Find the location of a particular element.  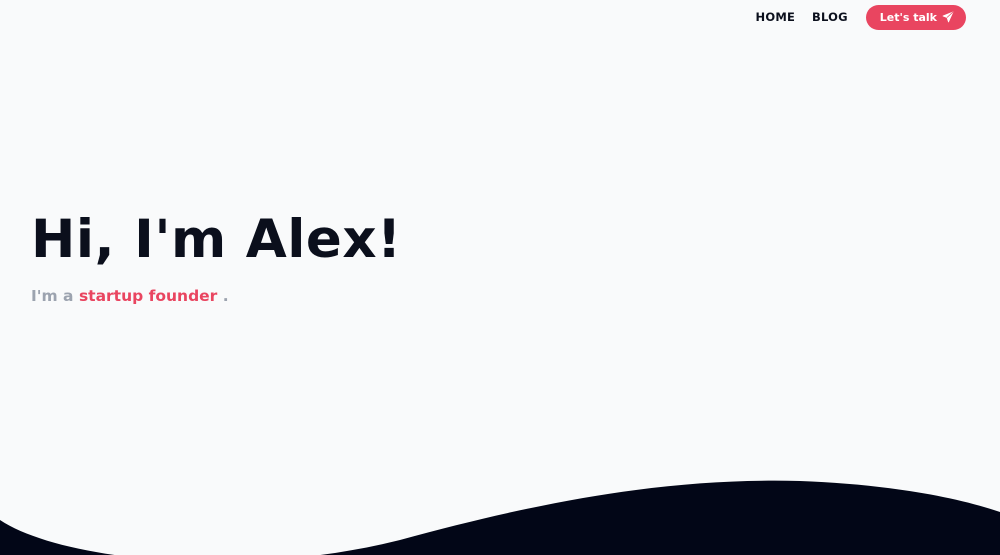

nav-blog-link: BLOG is located at coordinates (830, 17).